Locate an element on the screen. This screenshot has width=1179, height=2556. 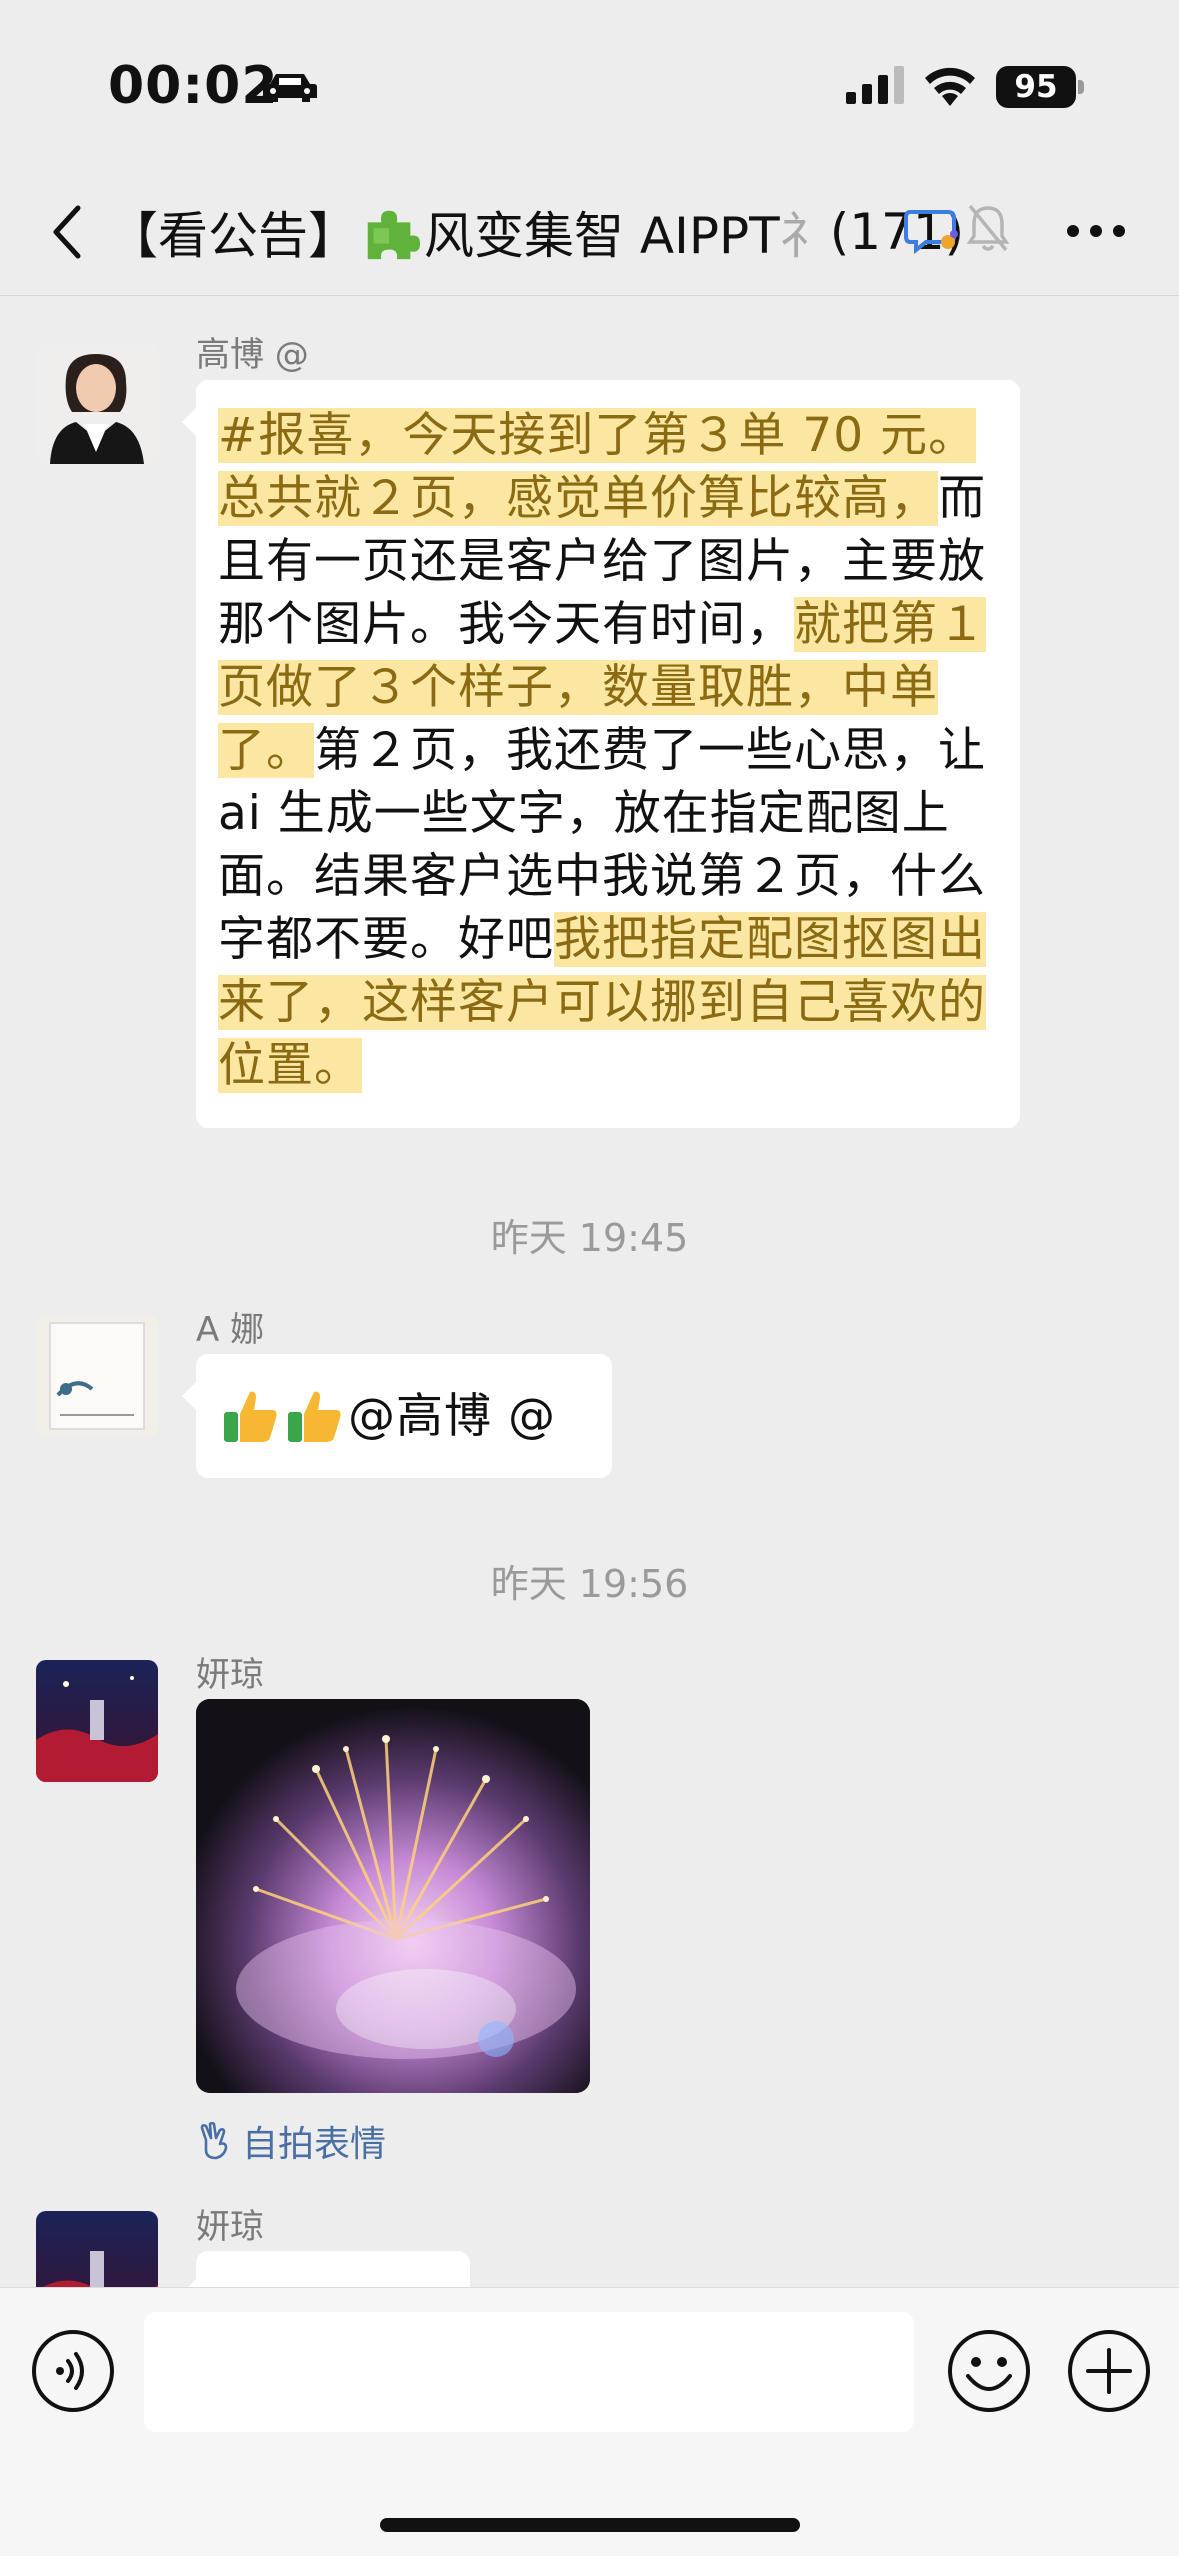
input-bar is located at coordinates (589, 2421).